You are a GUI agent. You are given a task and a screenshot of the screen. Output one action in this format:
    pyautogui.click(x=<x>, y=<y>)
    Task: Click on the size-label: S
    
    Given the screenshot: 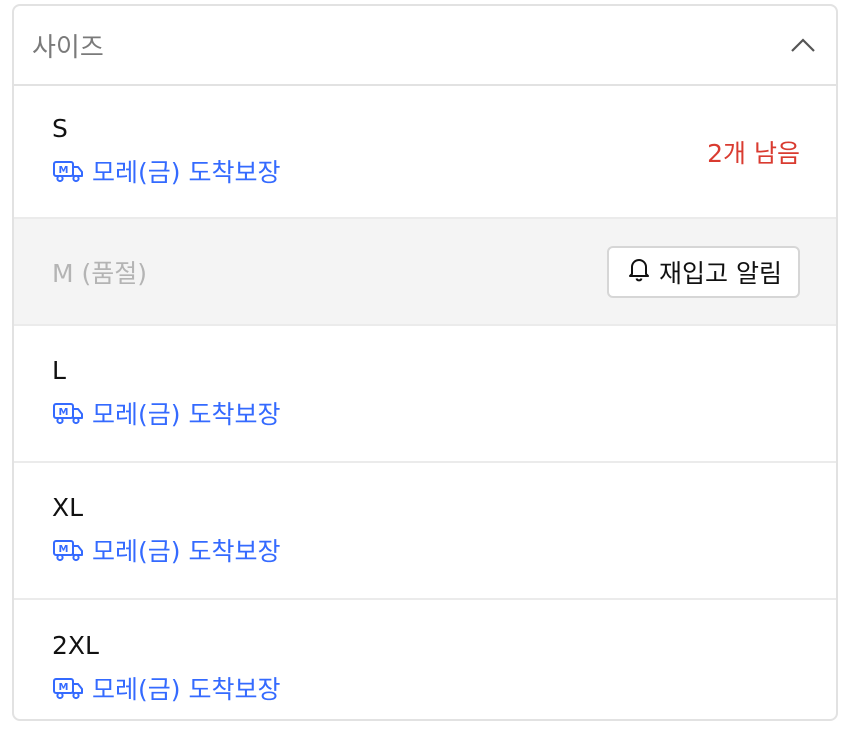 What is the action you would take?
    pyautogui.click(x=60, y=128)
    